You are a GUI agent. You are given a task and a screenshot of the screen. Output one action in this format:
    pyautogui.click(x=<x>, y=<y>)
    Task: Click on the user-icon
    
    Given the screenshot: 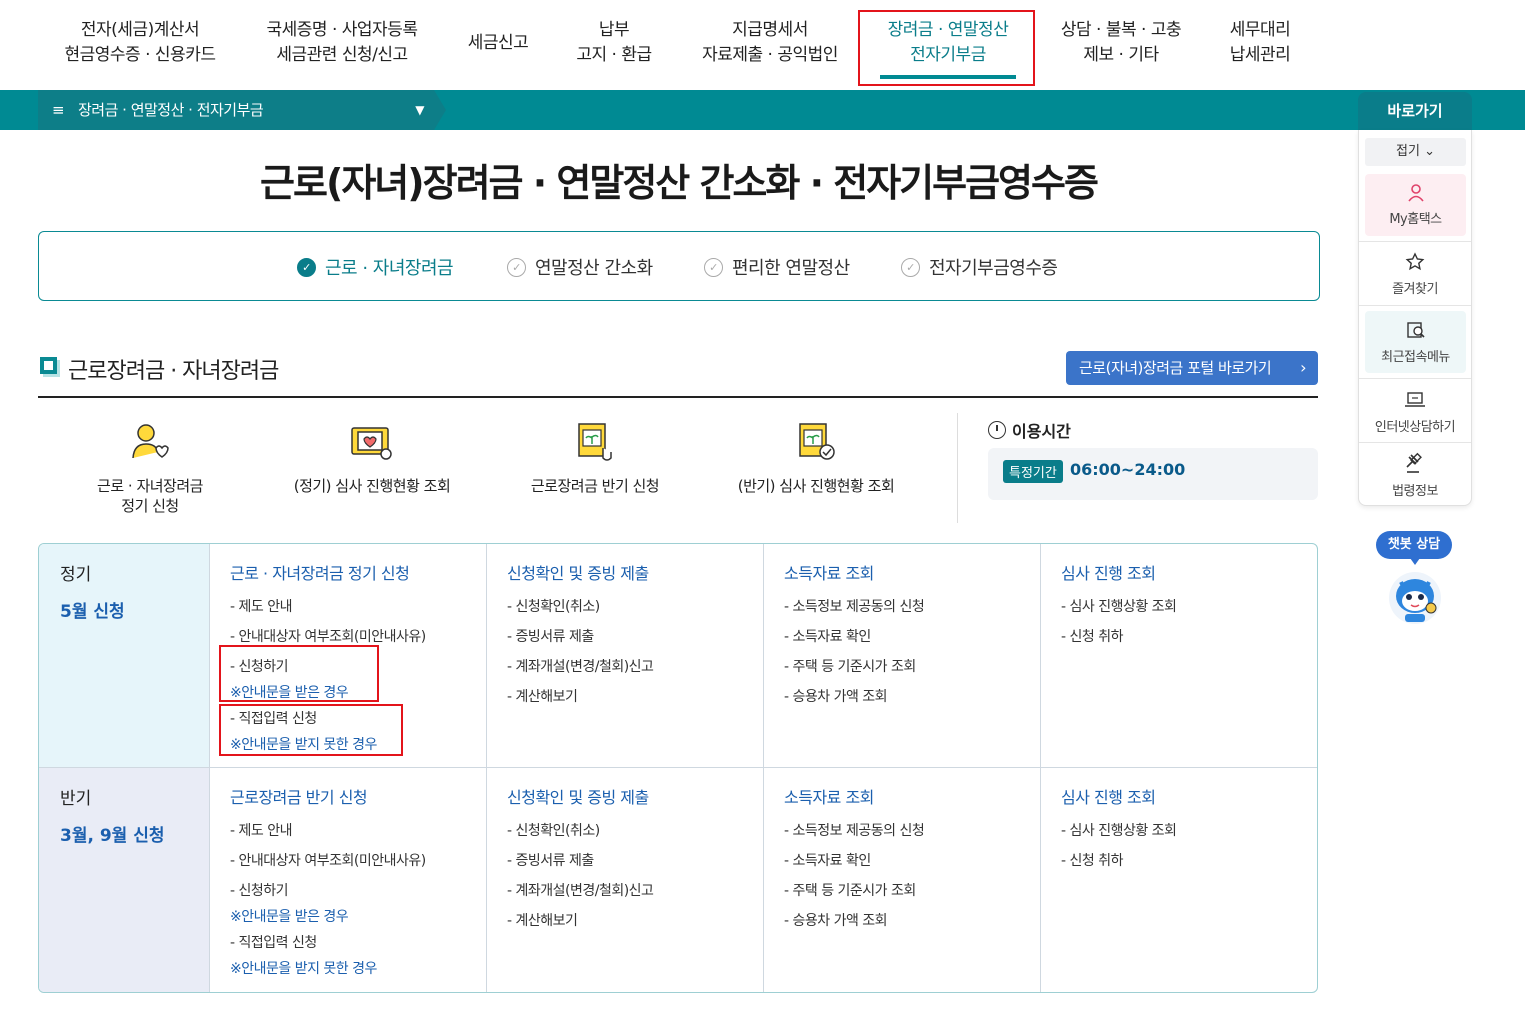 What is the action you would take?
    pyautogui.click(x=1415, y=193)
    